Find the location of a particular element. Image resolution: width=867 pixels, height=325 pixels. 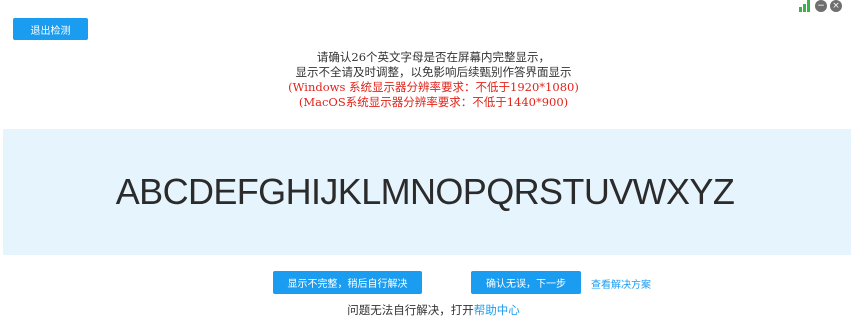

alphabet-text: ABCDEFGHIJKLMNOPQRSTUVWXYZ is located at coordinates (425, 191).